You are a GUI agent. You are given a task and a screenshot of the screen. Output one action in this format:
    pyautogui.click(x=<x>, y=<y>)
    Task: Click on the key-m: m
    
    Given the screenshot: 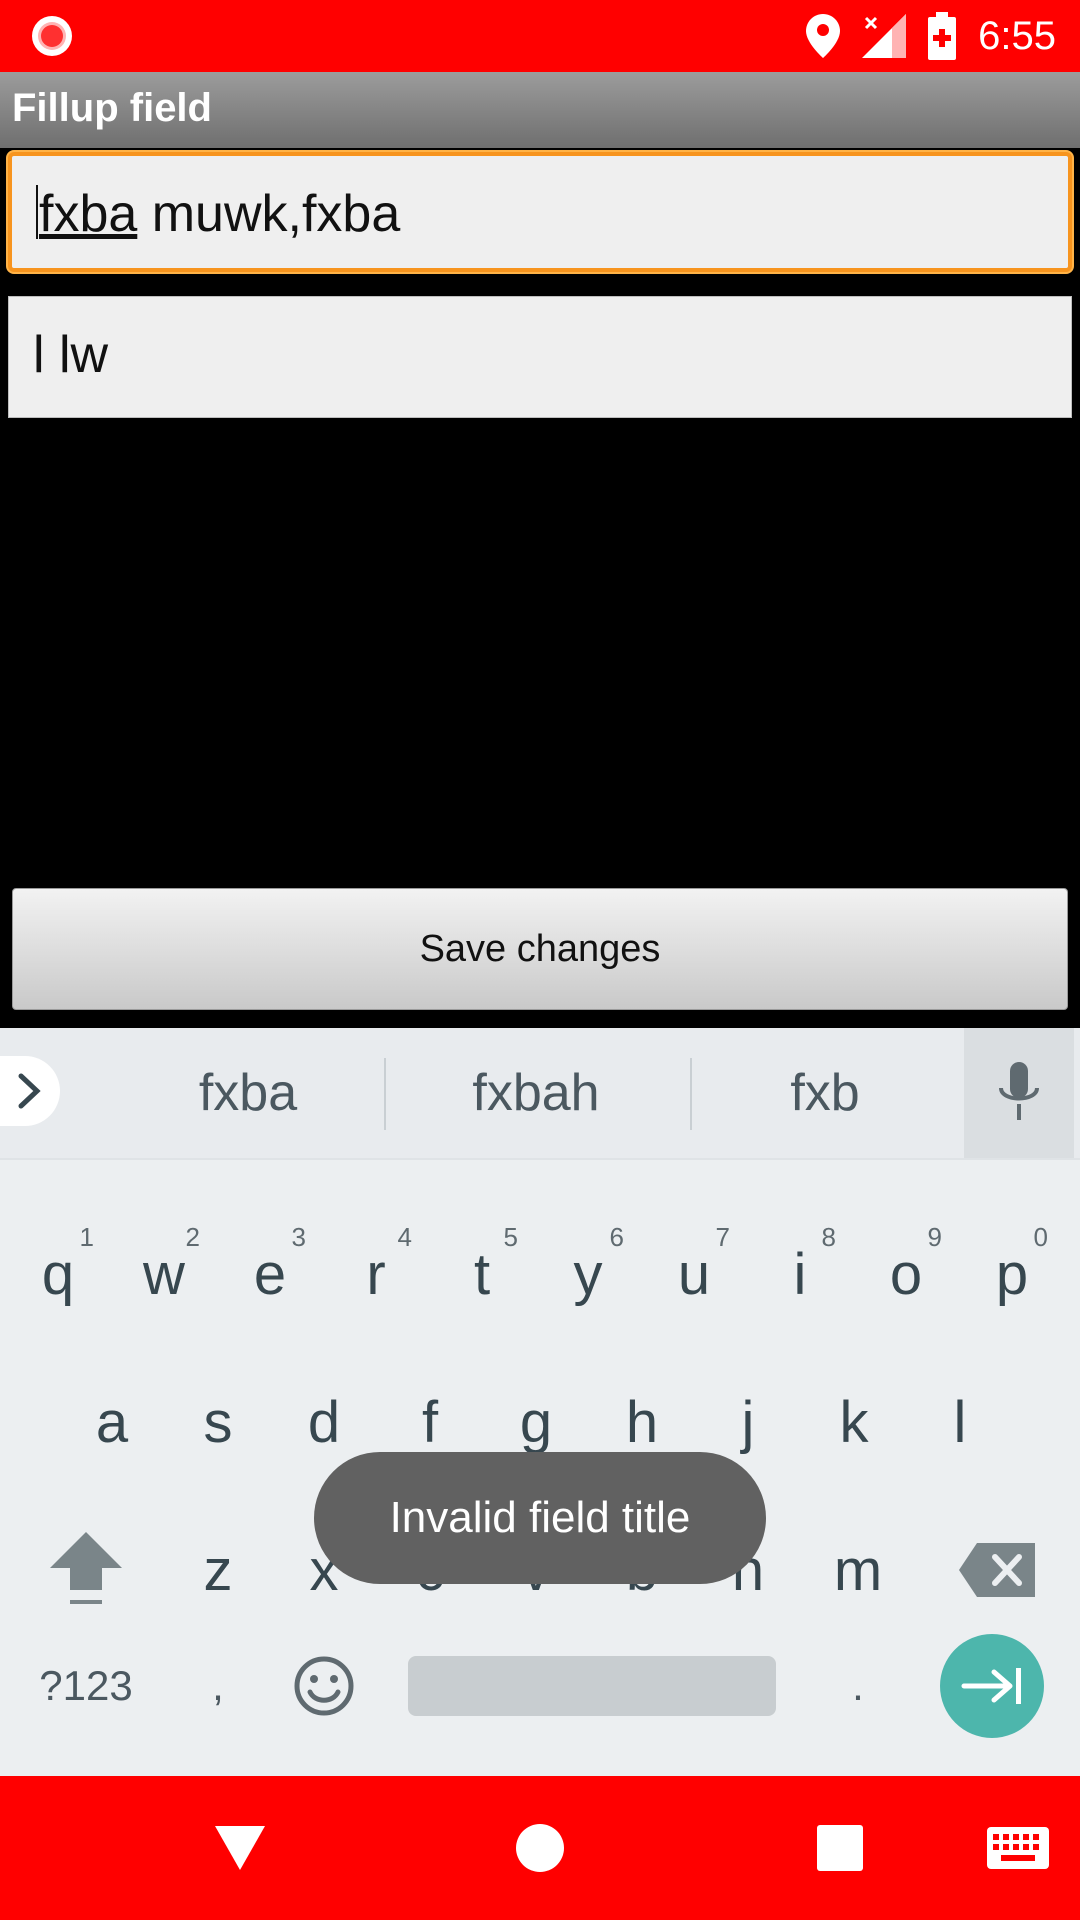 What is the action you would take?
    pyautogui.click(x=858, y=1570)
    